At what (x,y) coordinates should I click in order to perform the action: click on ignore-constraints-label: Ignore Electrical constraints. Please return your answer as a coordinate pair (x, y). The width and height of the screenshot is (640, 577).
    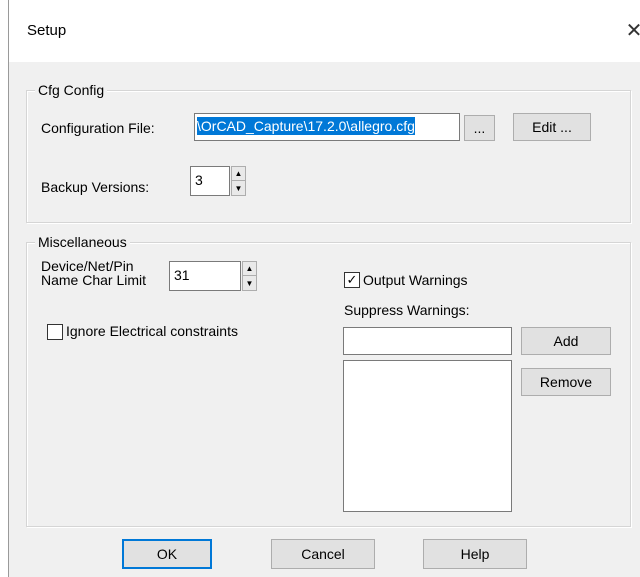
    Looking at the image, I should click on (152, 331).